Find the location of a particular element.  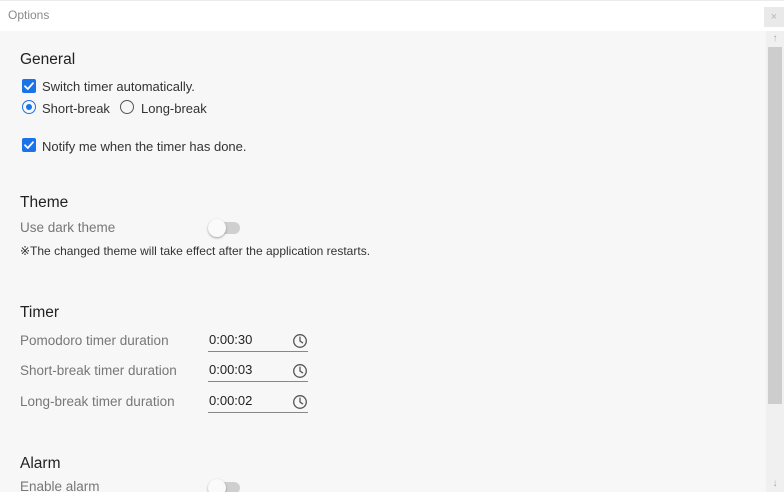

pomodoro-duration-value: 0:00:30 is located at coordinates (230, 339).